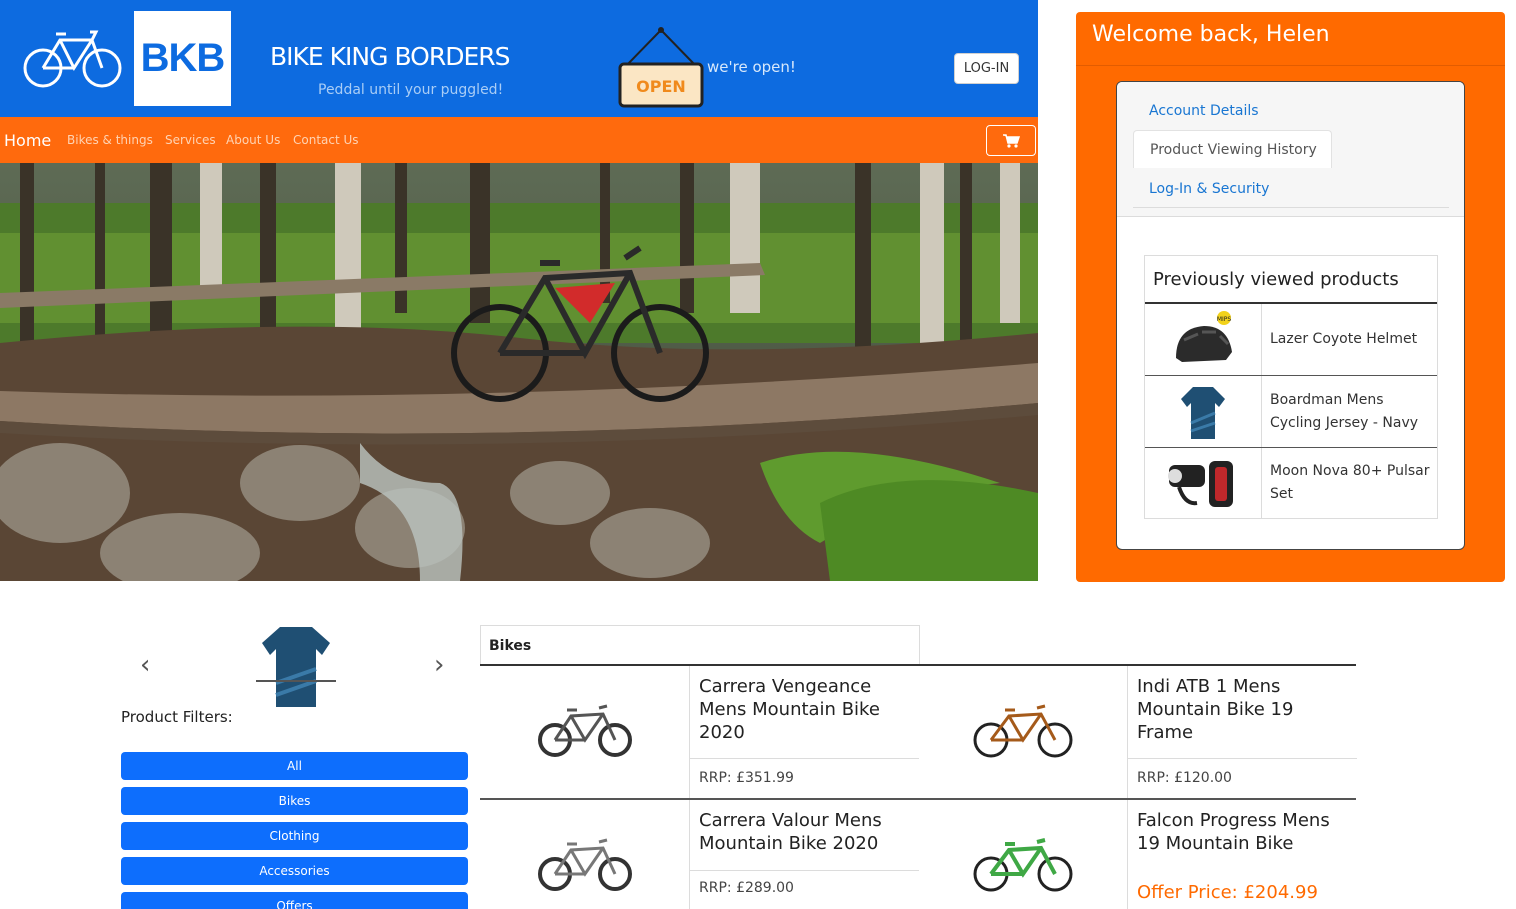 This screenshot has width=1516, height=909. What do you see at coordinates (1349, 339) in the screenshot?
I see `product-name: Lazer Coyote Helmet` at bounding box center [1349, 339].